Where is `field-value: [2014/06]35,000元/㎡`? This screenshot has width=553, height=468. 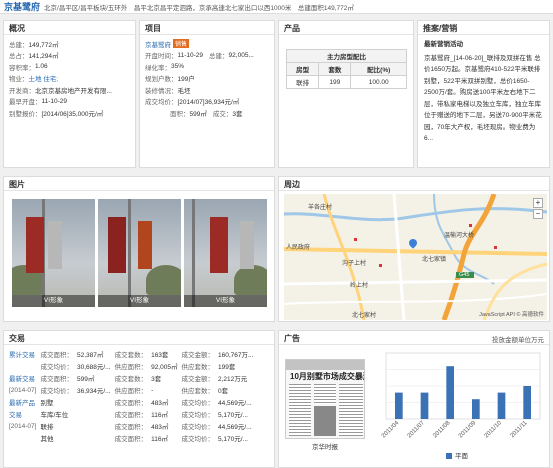 field-value: [2014/06]35,000元/㎡ is located at coordinates (72, 114).